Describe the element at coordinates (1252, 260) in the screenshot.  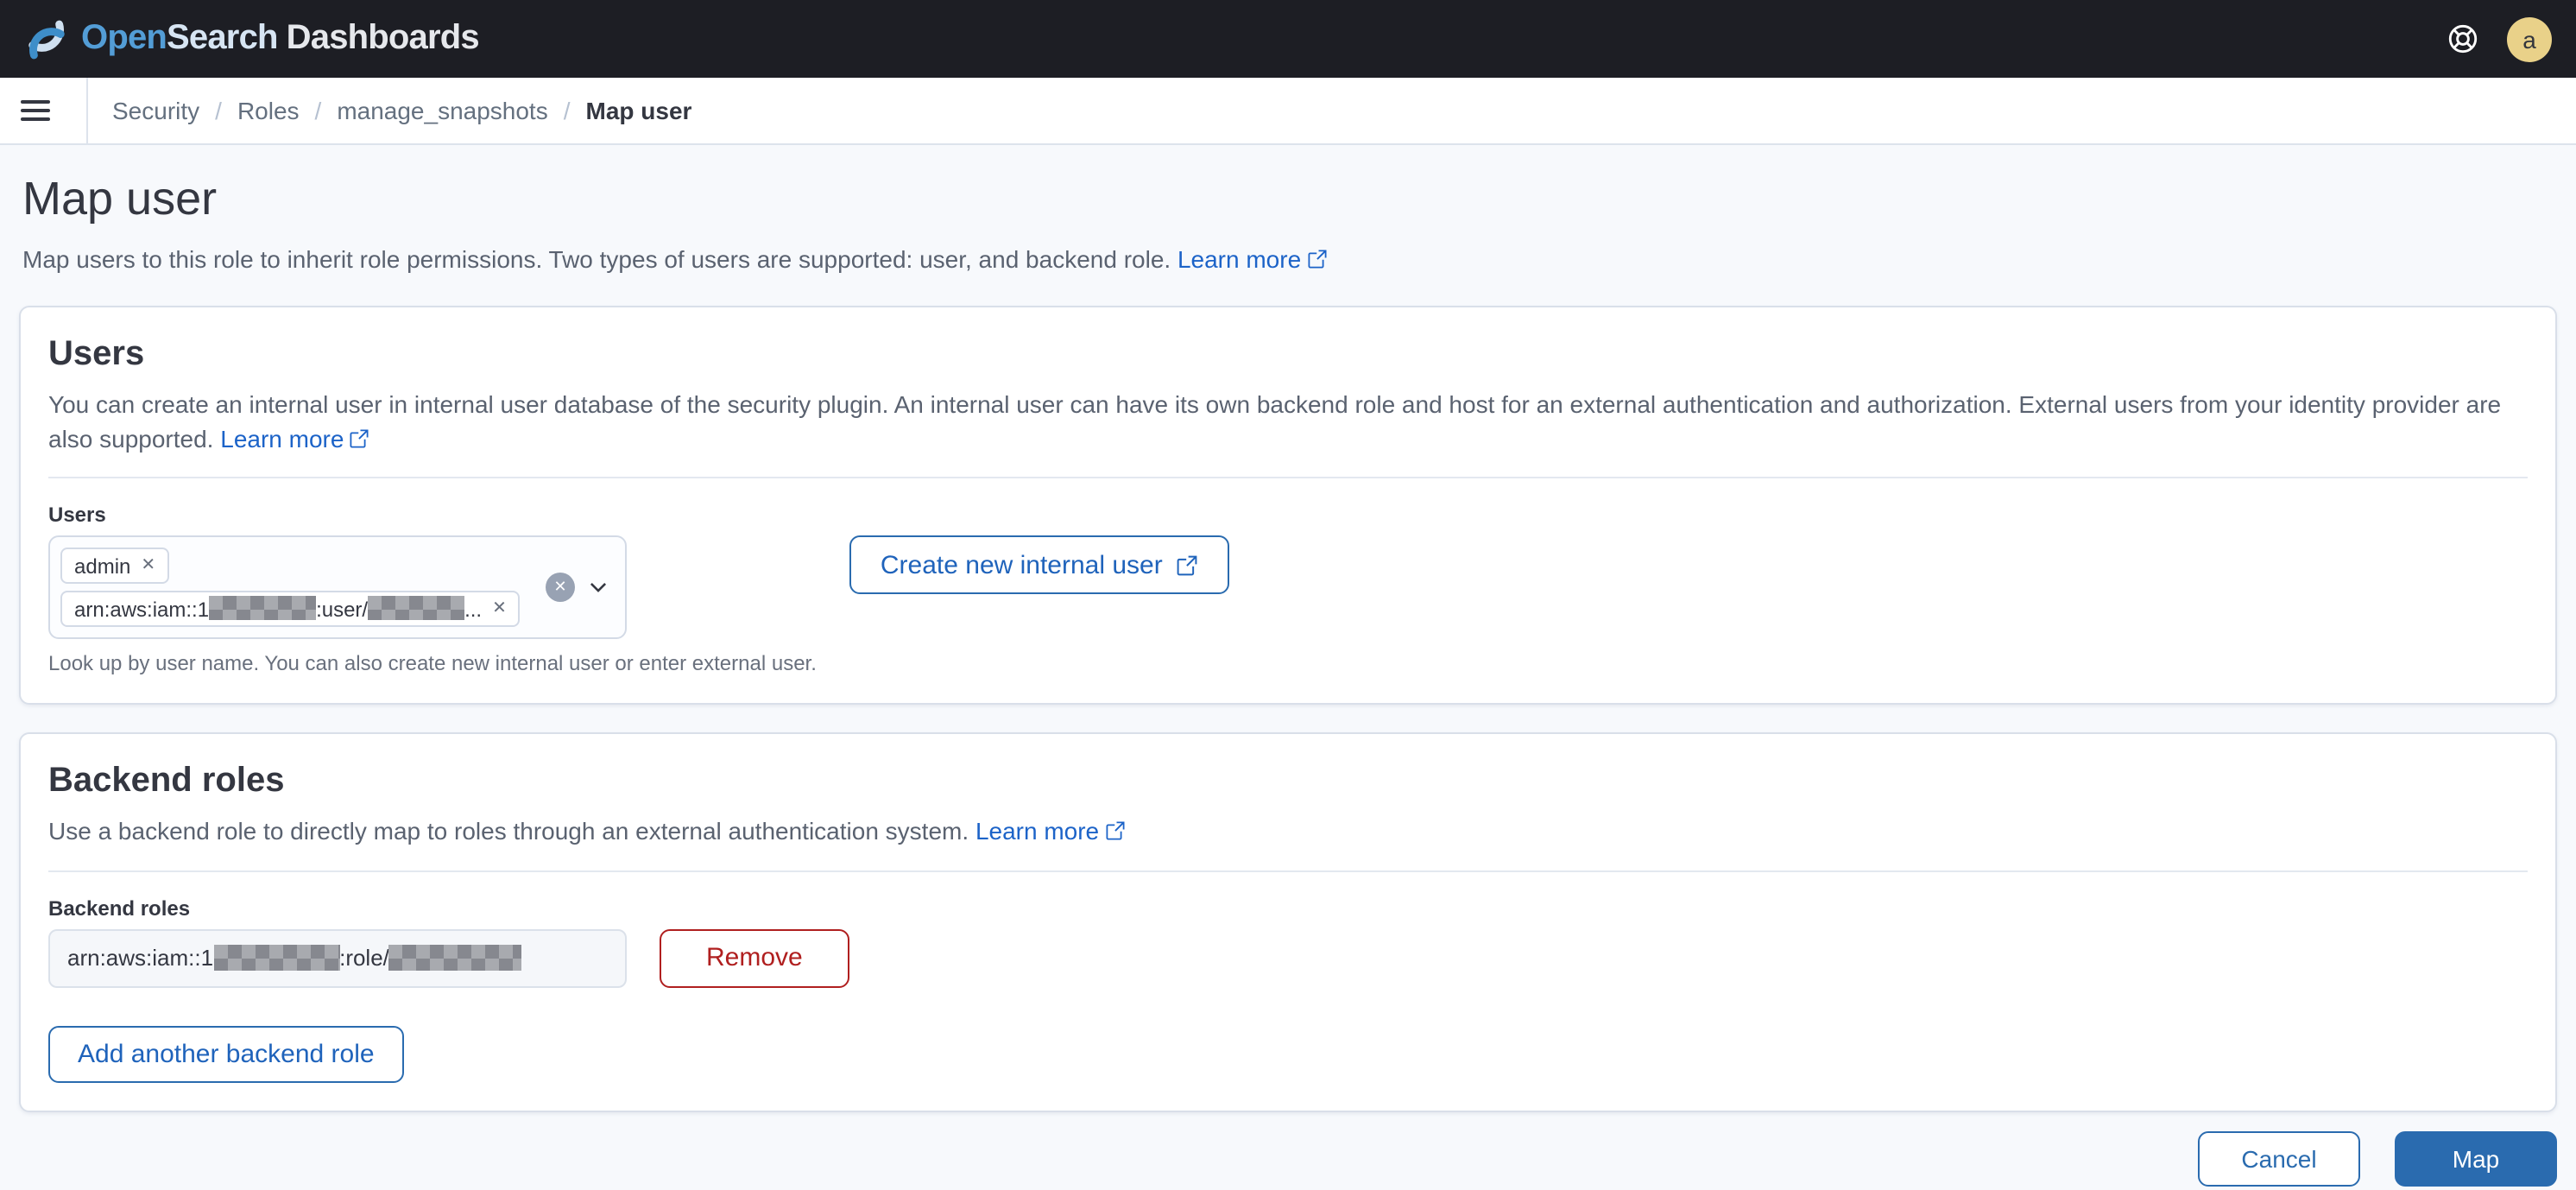
I see `page-learn-more-link: Learn more` at that location.